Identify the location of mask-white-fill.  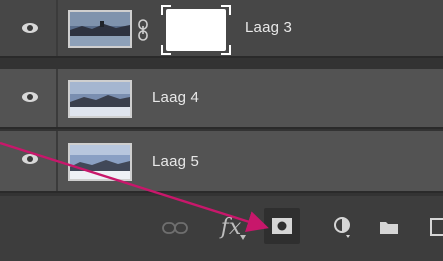
(196, 30).